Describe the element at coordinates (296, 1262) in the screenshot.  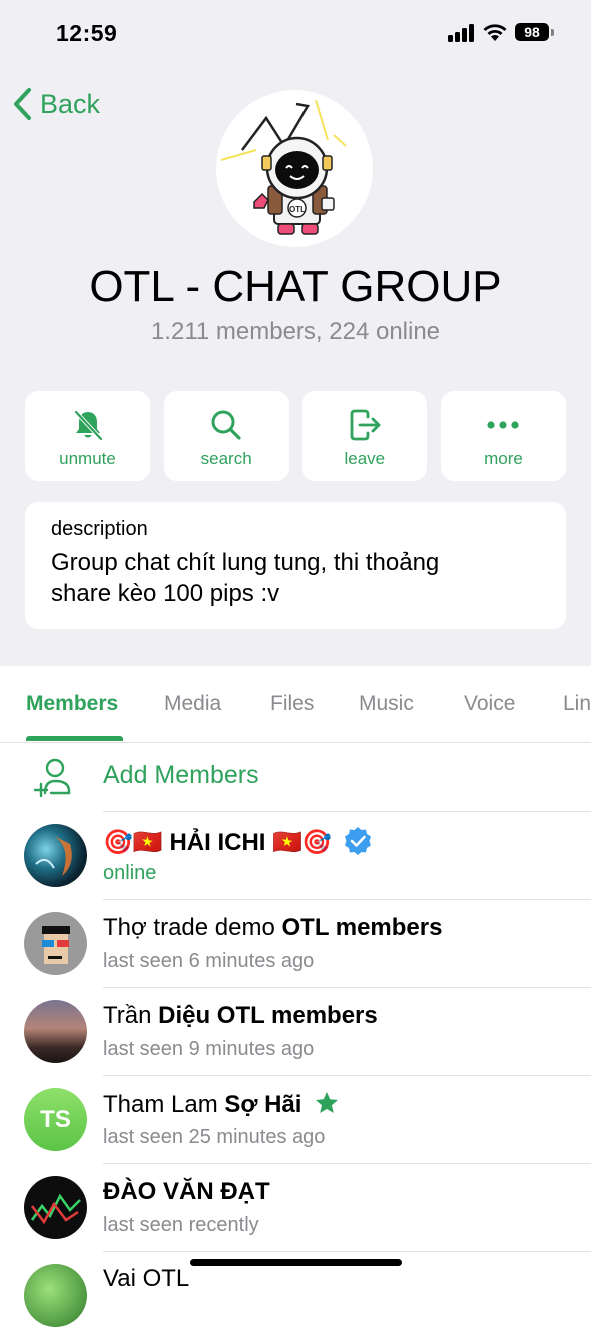
I see `home-indicator` at that location.